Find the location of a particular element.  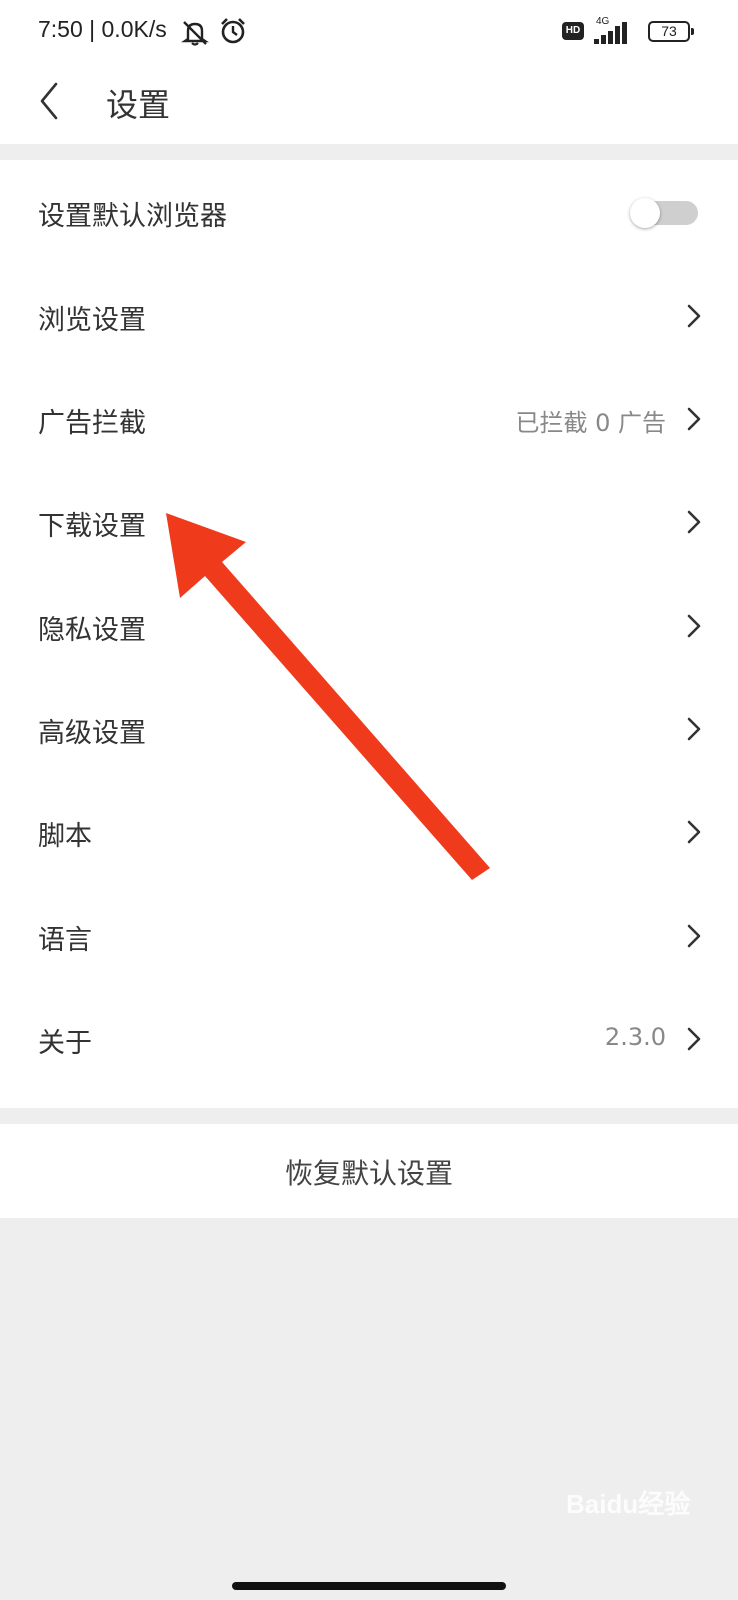

setting-label: 高级设置 is located at coordinates (92, 733).